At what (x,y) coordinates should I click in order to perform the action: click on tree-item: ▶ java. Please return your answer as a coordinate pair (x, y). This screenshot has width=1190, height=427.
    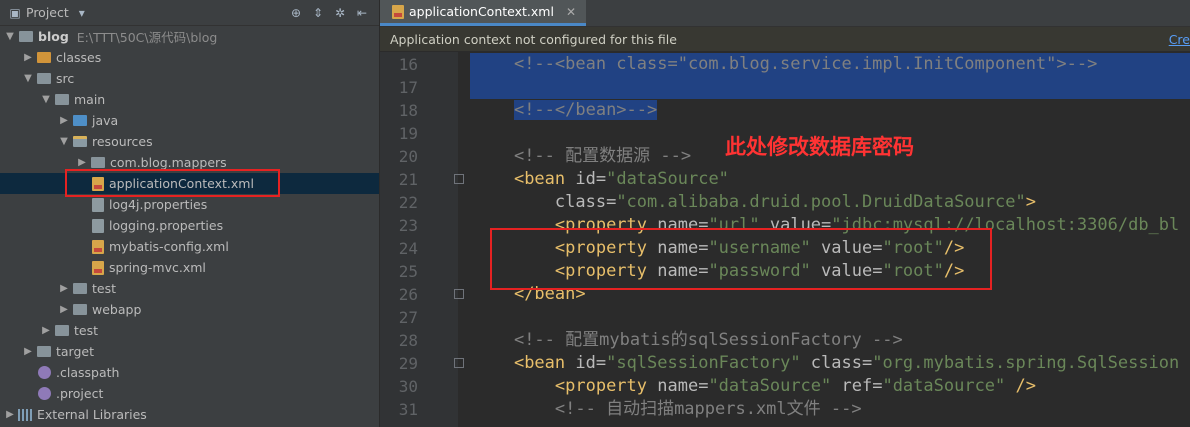
    Looking at the image, I should click on (189, 120).